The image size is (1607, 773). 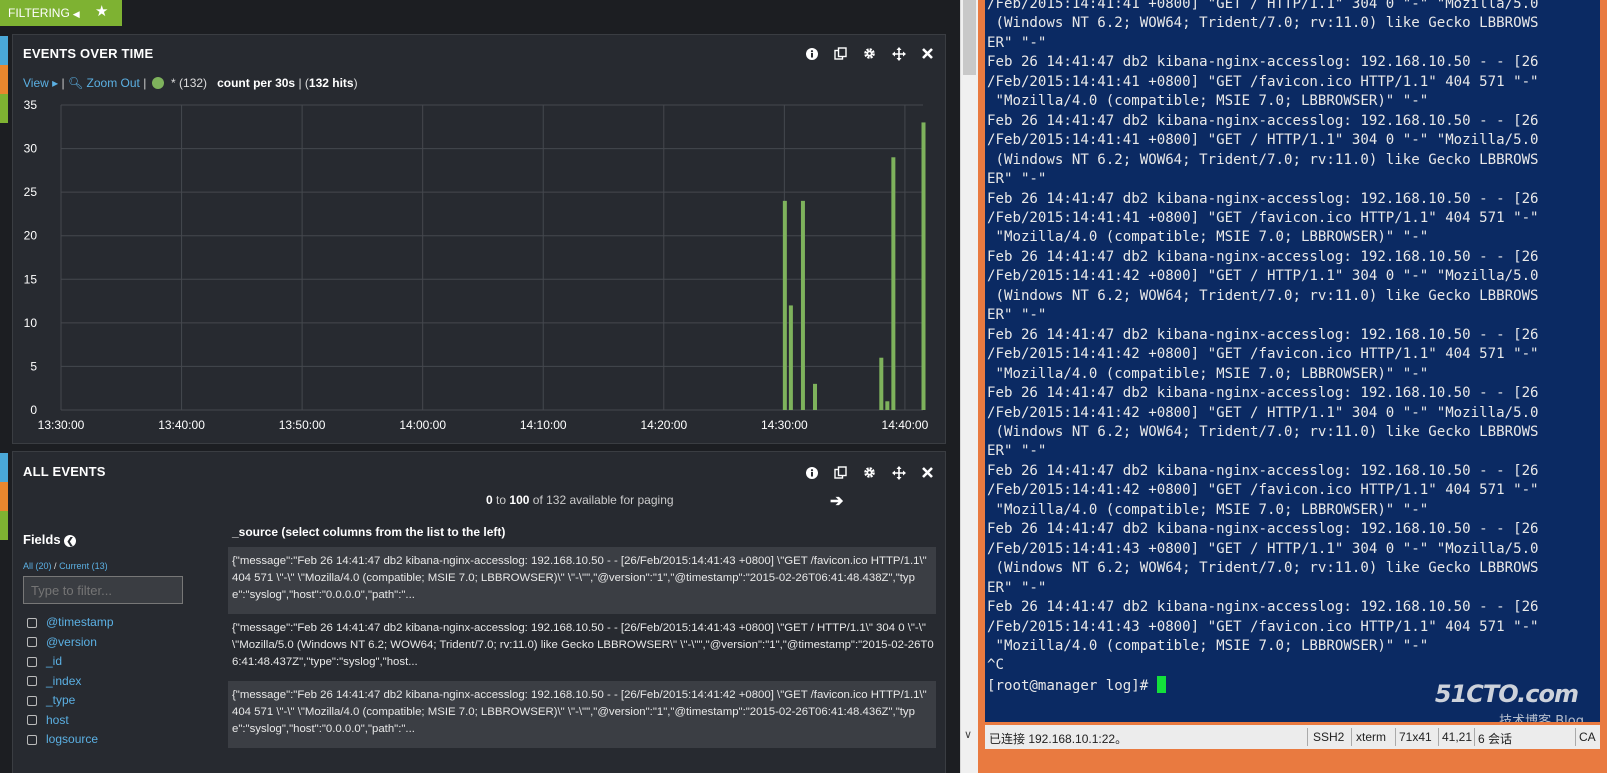 I want to click on x-tick-label: 14:10:00, so click(x=543, y=425).